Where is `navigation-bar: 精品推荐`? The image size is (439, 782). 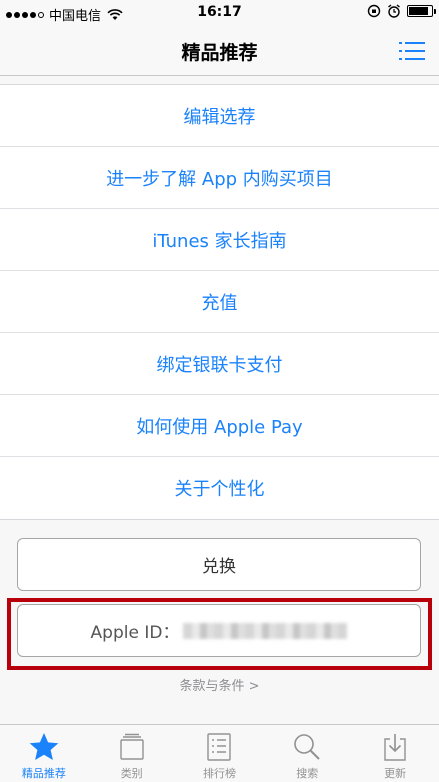
navigation-bar: 精品推荐 is located at coordinates (219, 51).